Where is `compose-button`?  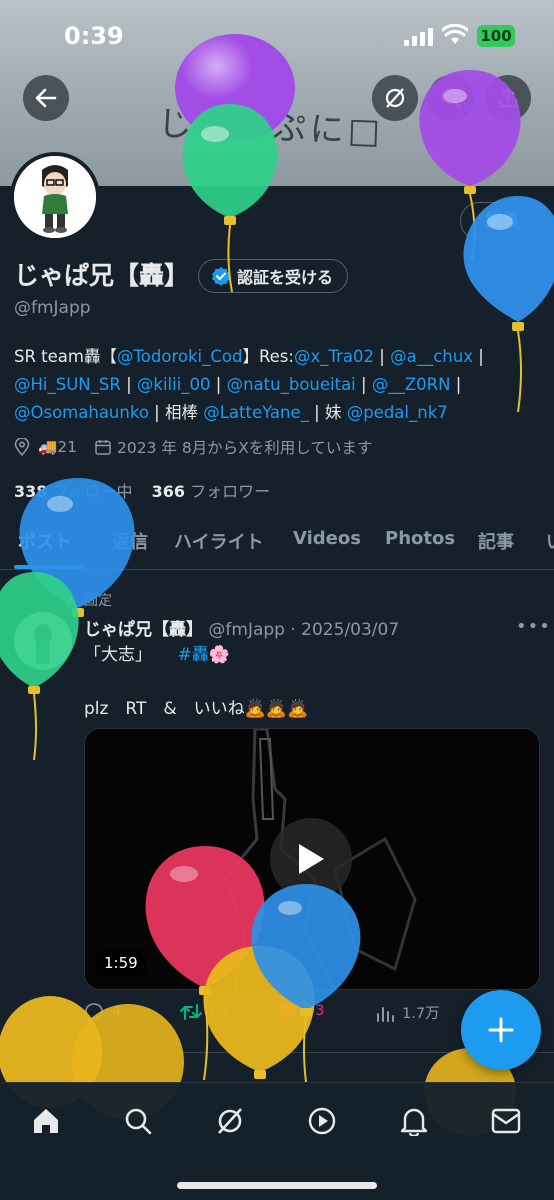 compose-button is located at coordinates (501, 1030).